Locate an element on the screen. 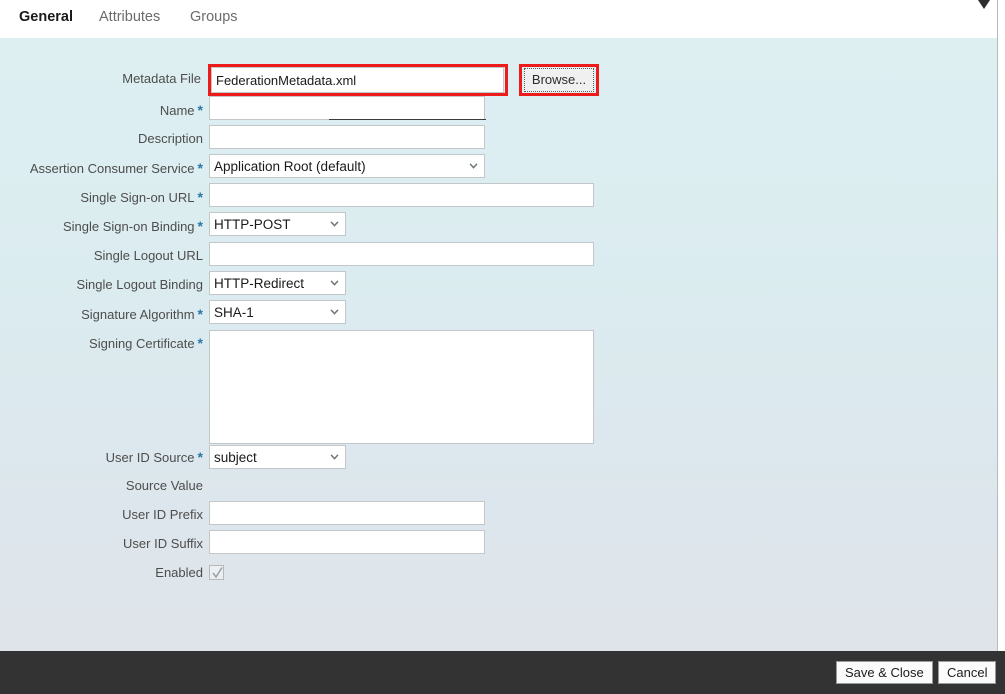 The height and width of the screenshot is (694, 1005). field-row-signature-algorithm: Signature Algorithm * SHA-1 is located at coordinates (499, 314).